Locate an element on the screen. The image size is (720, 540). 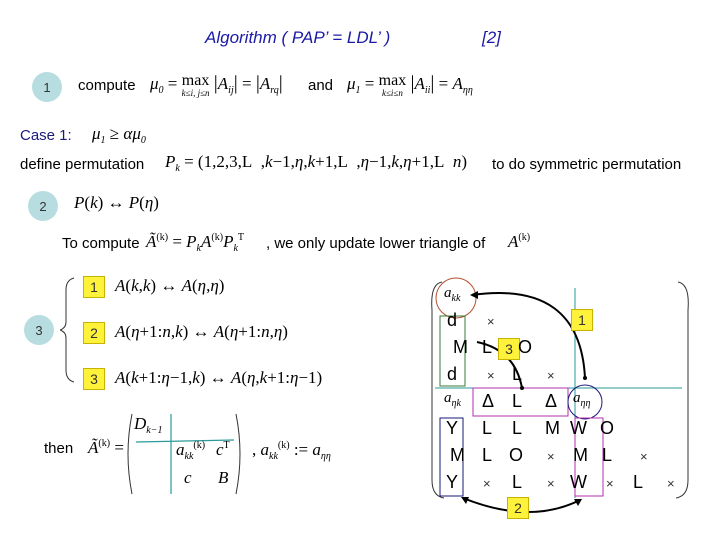
step-3-brace is located at coordinates (67, 330).